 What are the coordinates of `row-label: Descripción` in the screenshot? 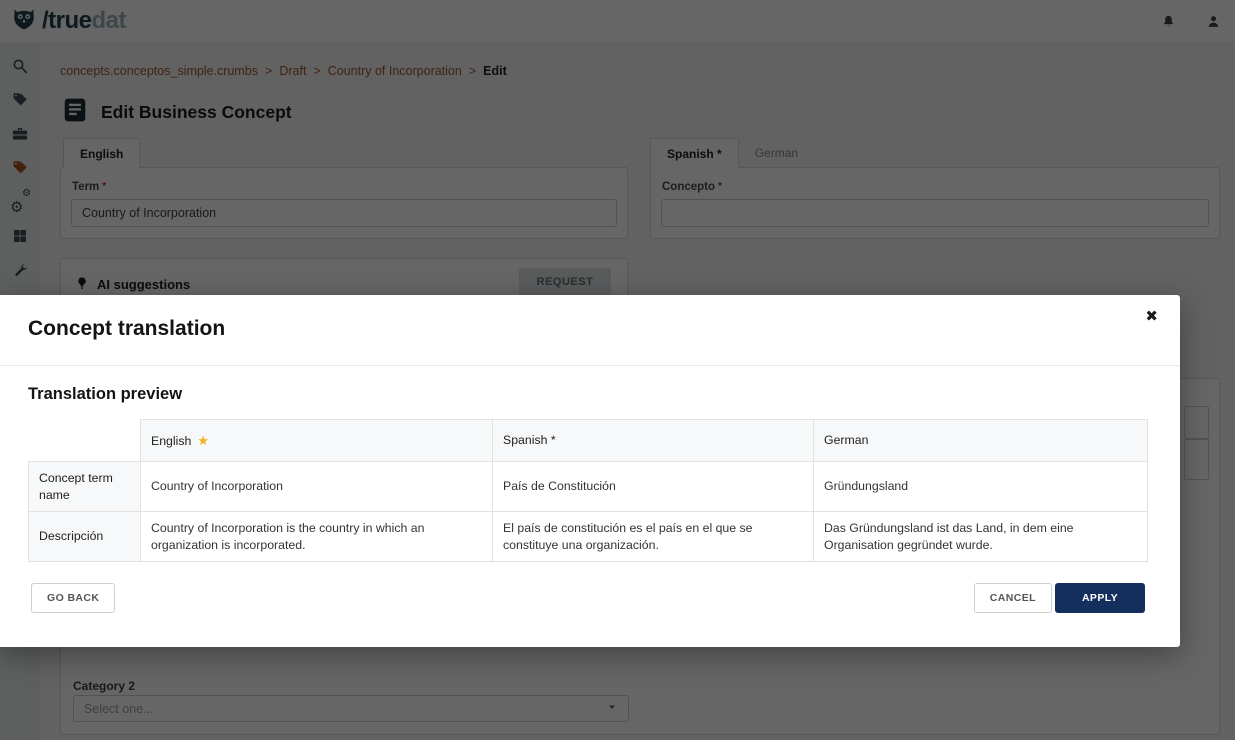 It's located at (84, 537).